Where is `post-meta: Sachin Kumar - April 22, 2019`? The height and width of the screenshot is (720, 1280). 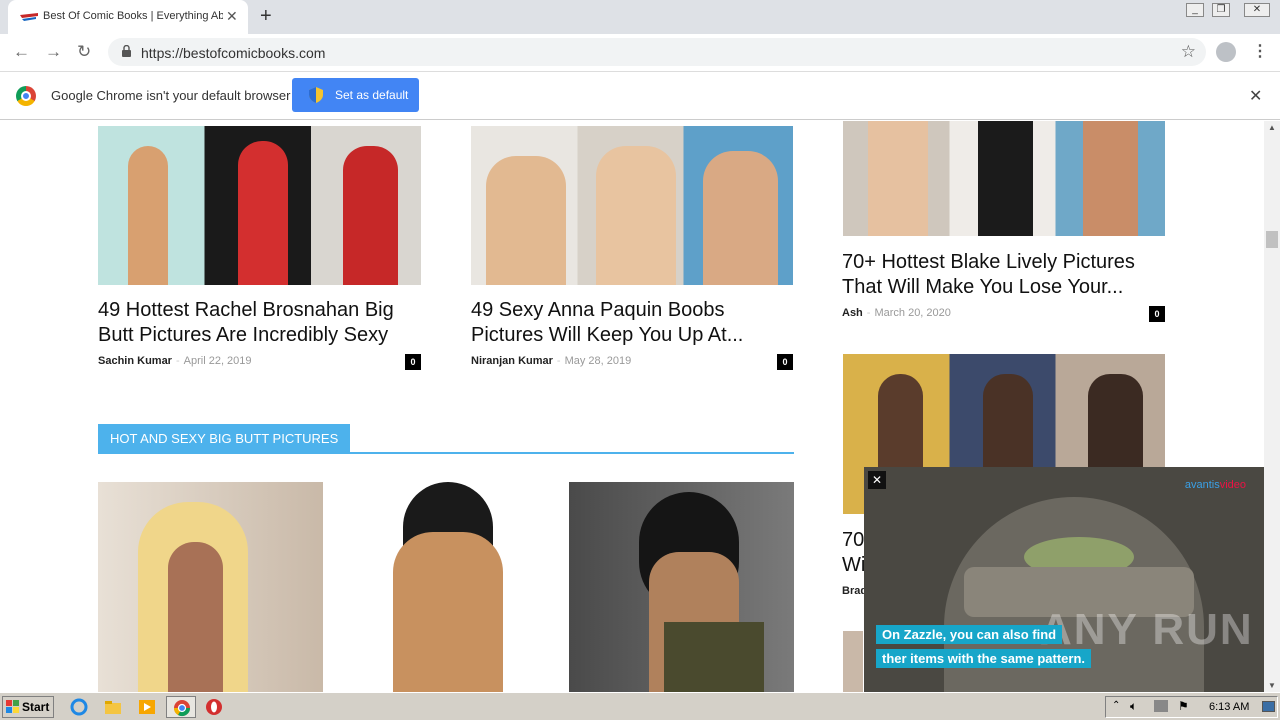 post-meta: Sachin Kumar - April 22, 2019 is located at coordinates (175, 361).